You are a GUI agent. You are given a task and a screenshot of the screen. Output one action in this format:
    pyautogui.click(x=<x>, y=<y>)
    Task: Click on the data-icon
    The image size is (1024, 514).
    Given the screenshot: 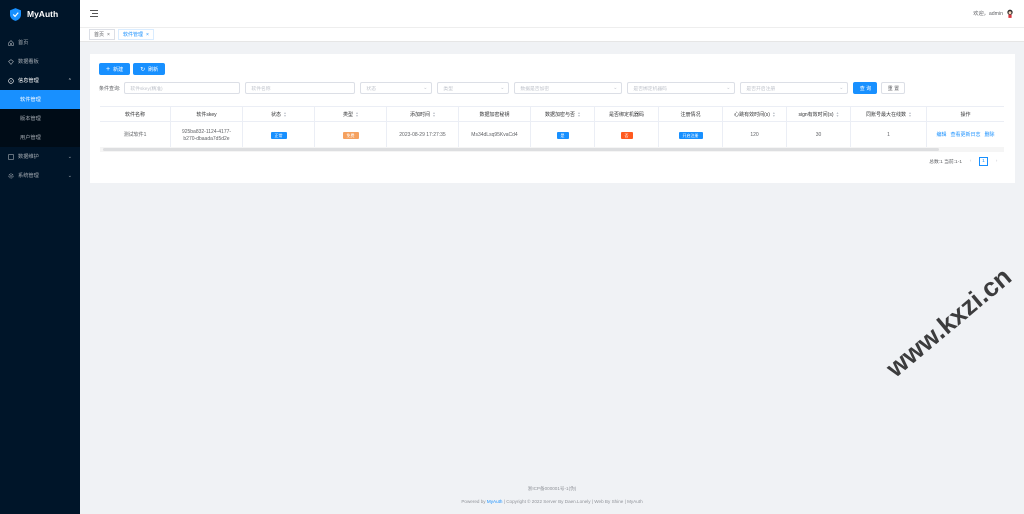 What is the action you would take?
    pyautogui.click(x=10, y=156)
    